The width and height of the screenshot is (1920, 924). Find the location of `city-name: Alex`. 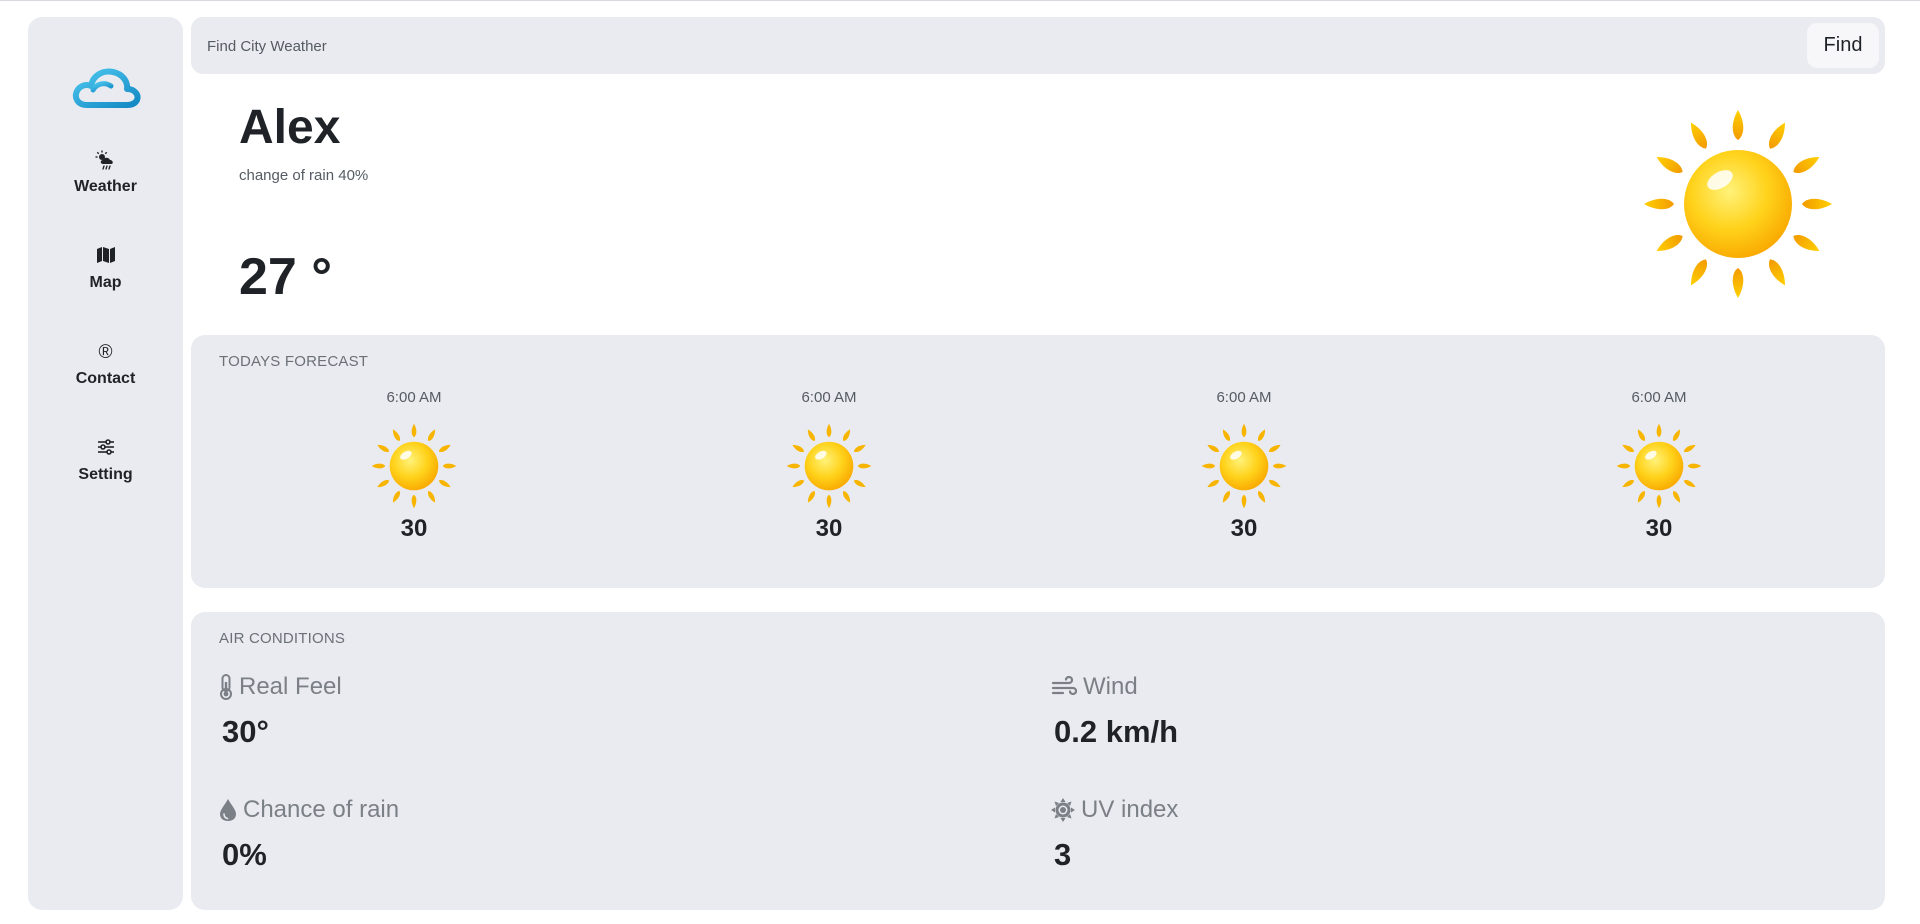

city-name: Alex is located at coordinates (290, 127).